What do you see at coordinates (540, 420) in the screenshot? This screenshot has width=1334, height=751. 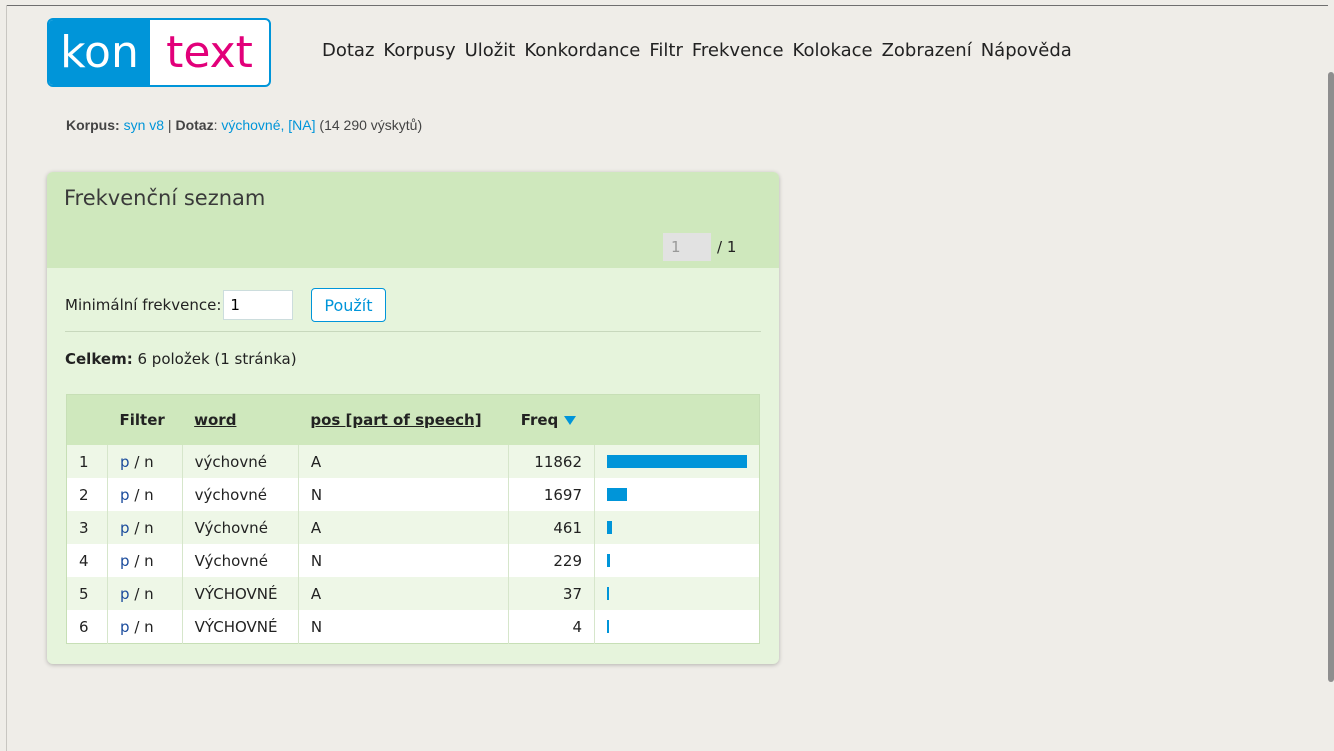 I see `header-freq-label: Freq` at bounding box center [540, 420].